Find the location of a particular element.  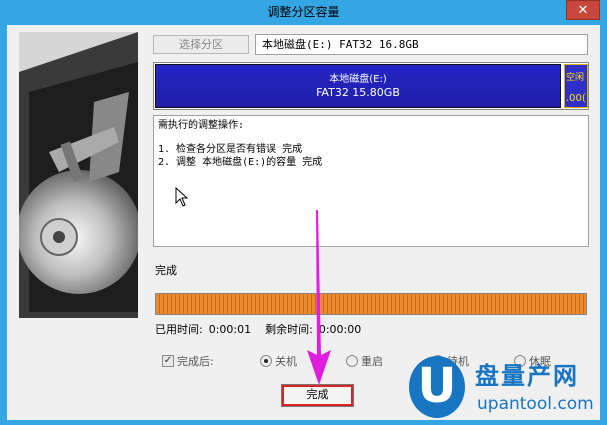

radio-restart-label: 重启 is located at coordinates (372, 361).